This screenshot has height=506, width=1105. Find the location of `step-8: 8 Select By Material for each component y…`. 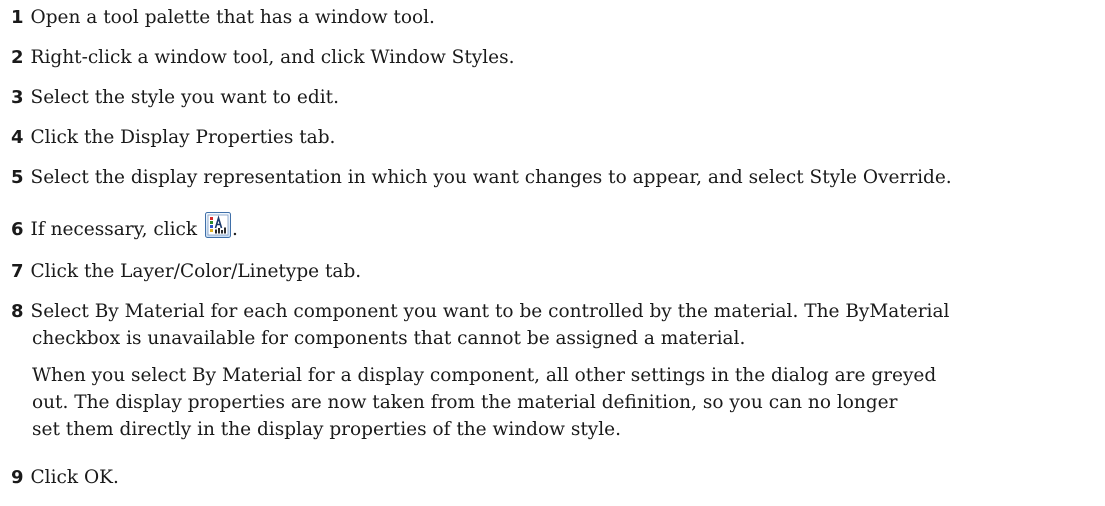

step-8: 8 Select By Material for each component y… is located at coordinates (480, 312).